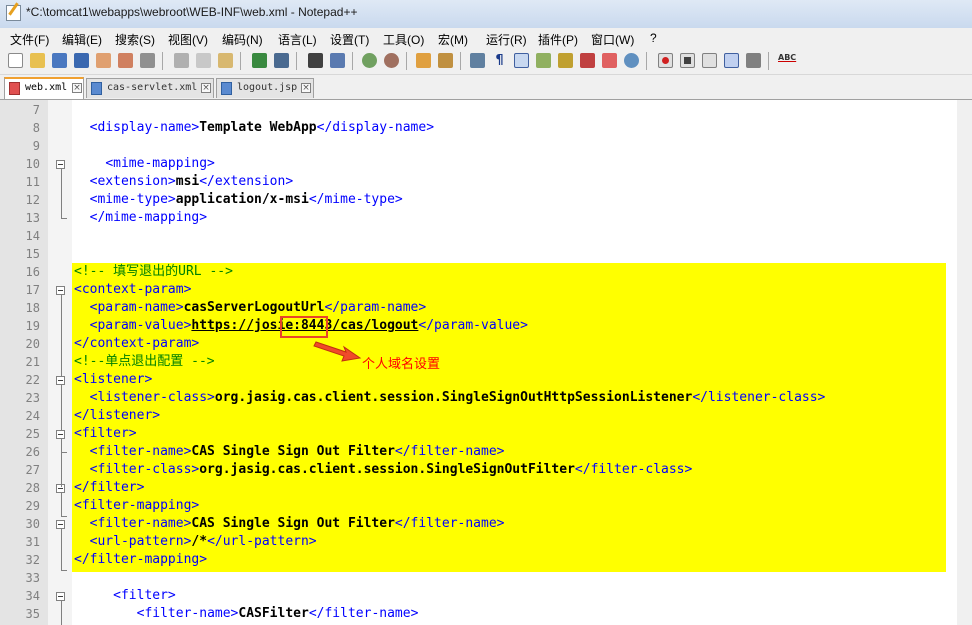 The height and width of the screenshot is (625, 972). I want to click on save-all-icon, so click(81, 60).